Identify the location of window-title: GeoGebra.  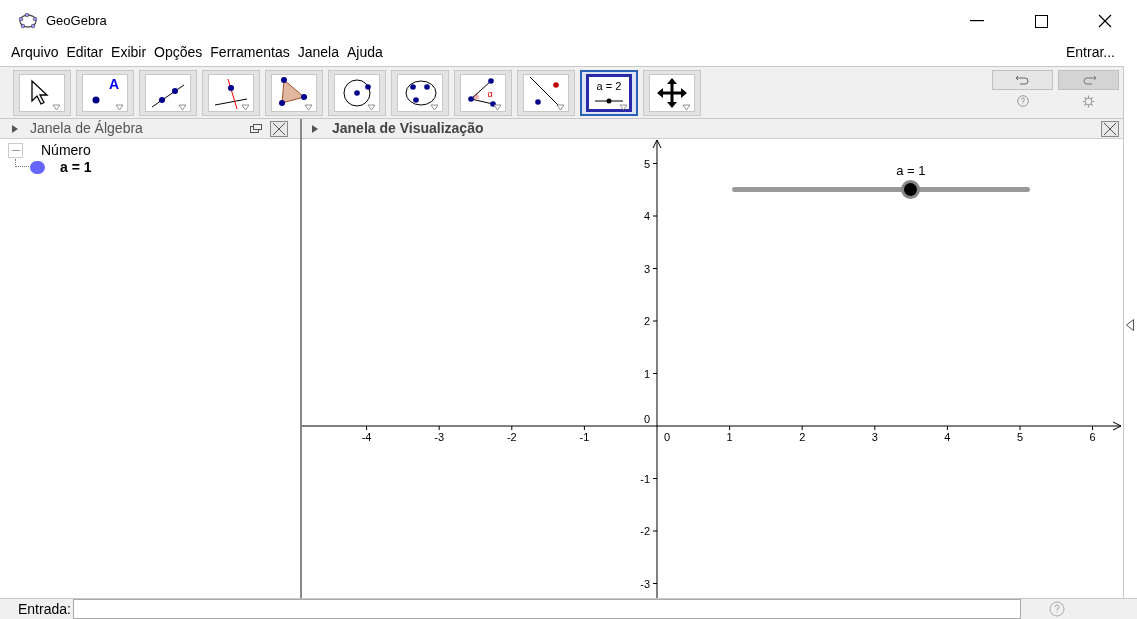
(76, 21).